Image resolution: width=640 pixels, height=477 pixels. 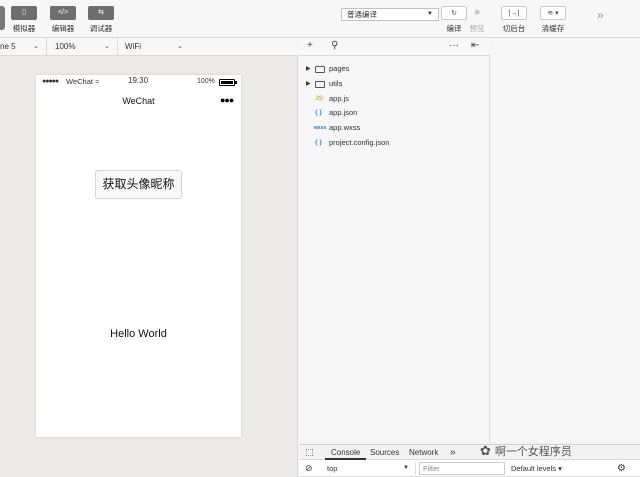 I want to click on tree-item-utils: ▶ utils, so click(x=394, y=84).